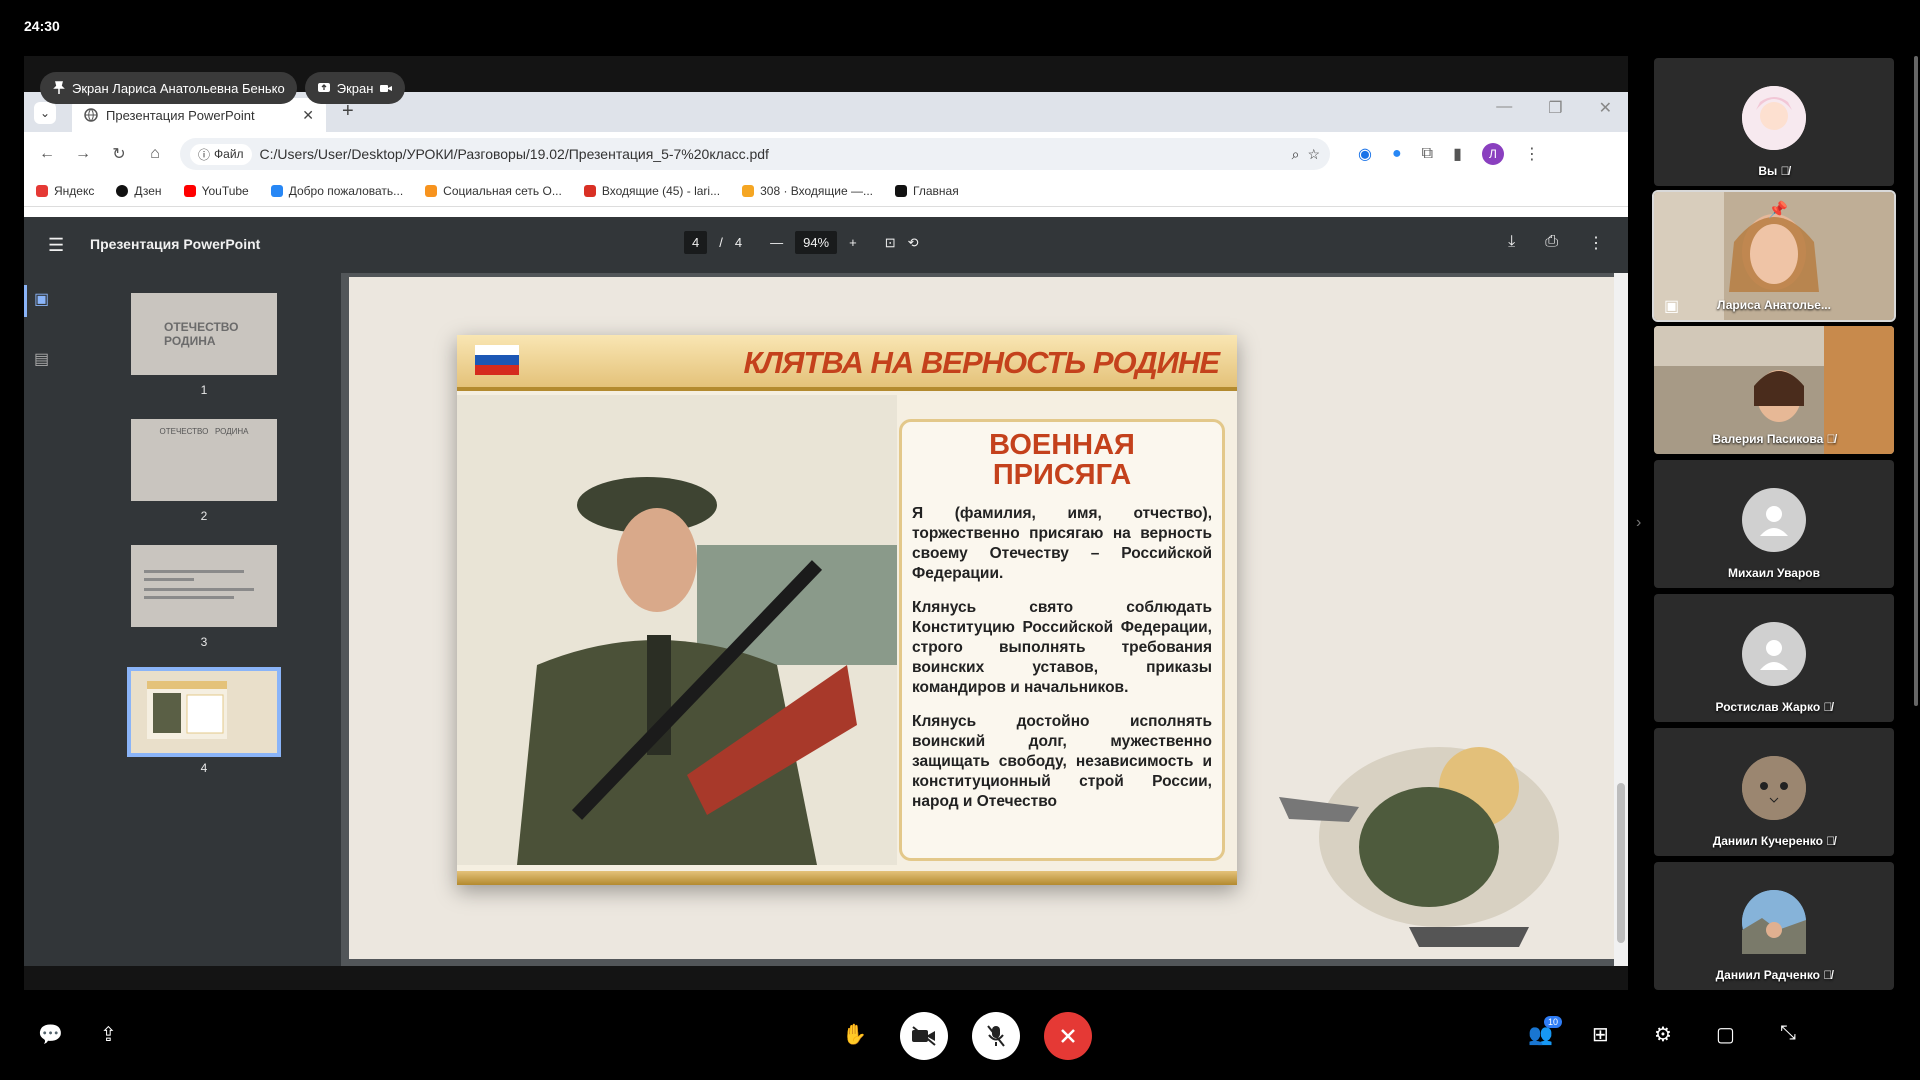  I want to click on slide-footer, so click(847, 878).